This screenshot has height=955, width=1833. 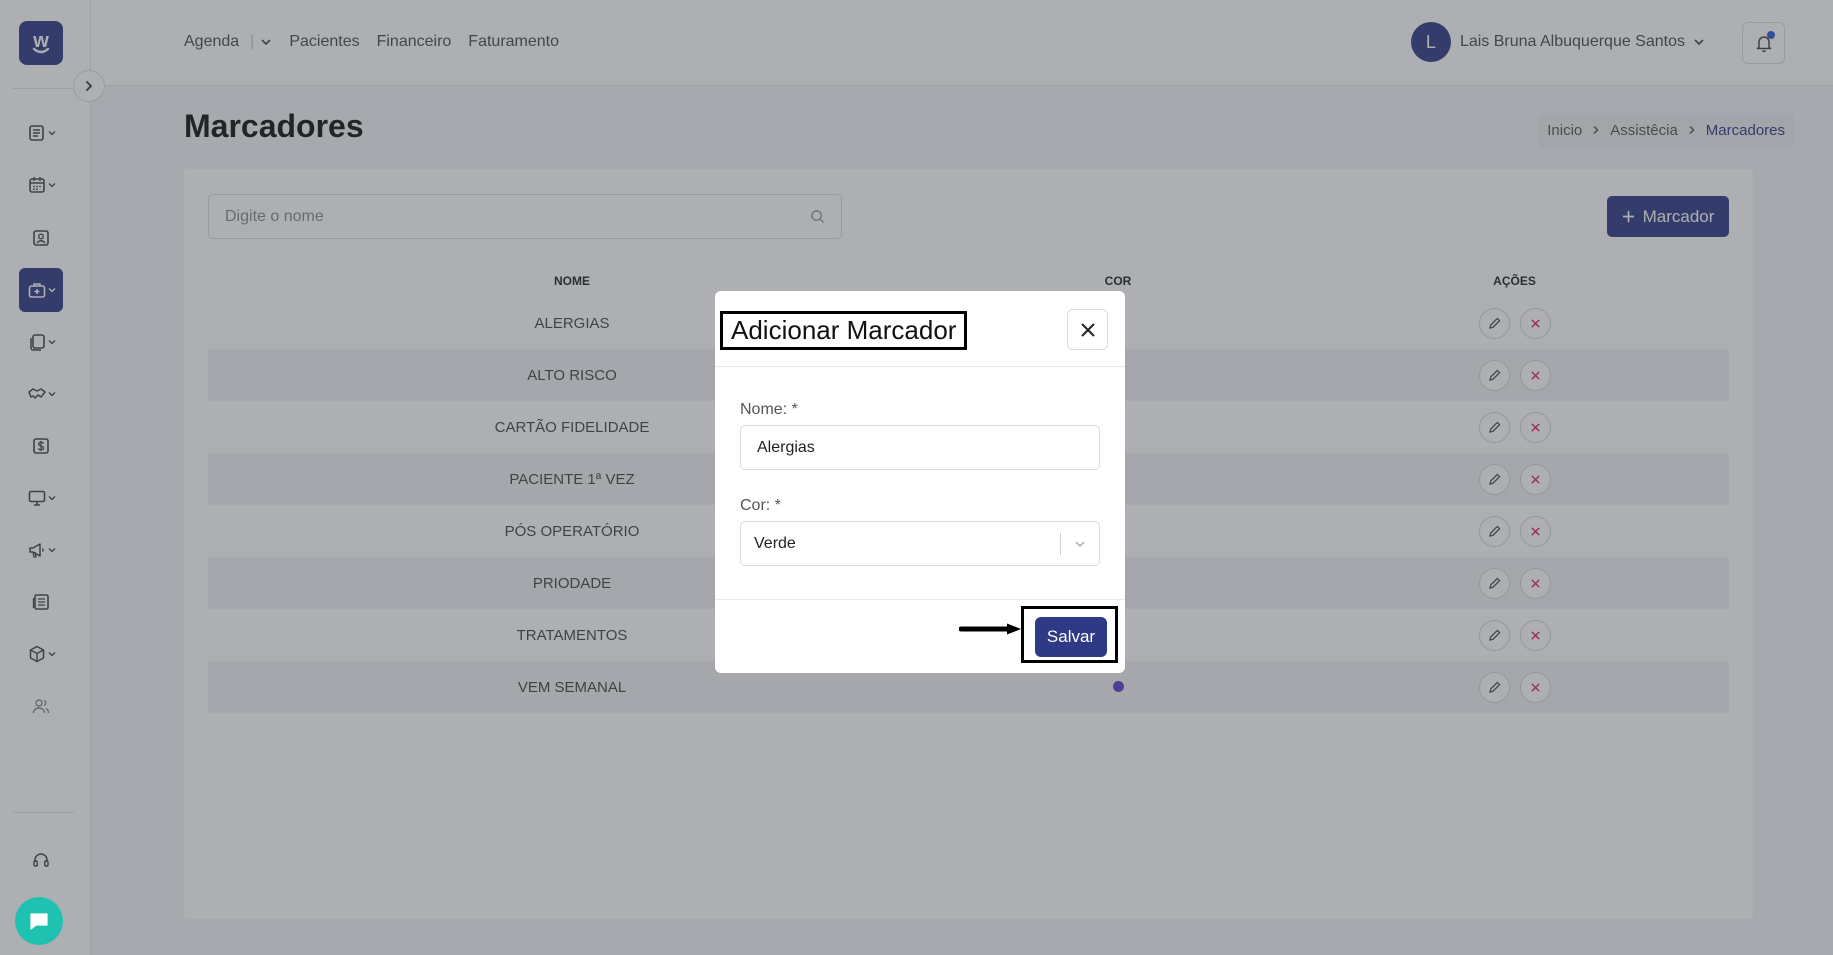 What do you see at coordinates (990, 629) in the screenshot?
I see `arrow-annotation-icon` at bounding box center [990, 629].